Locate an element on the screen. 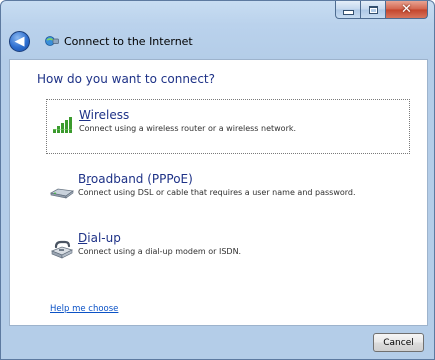  dialup-modem-icon is located at coordinates (62, 249).